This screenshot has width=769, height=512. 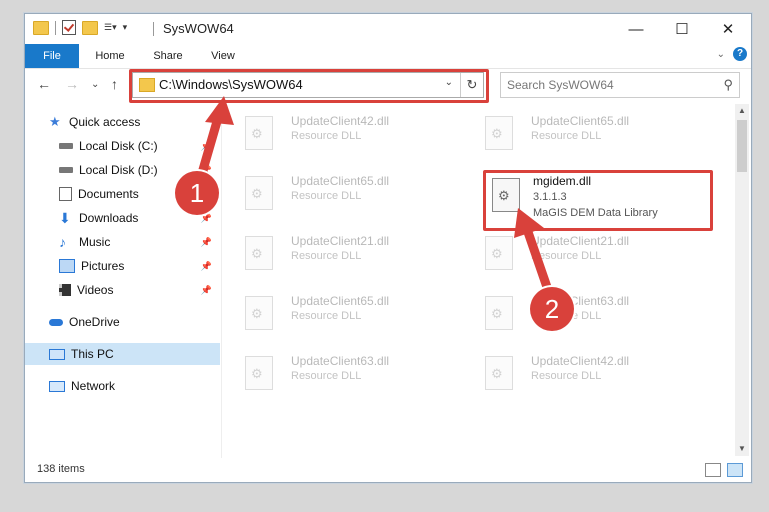 What do you see at coordinates (122, 266) in the screenshot?
I see `sidebar-item-pictures: Pictures 📌` at bounding box center [122, 266].